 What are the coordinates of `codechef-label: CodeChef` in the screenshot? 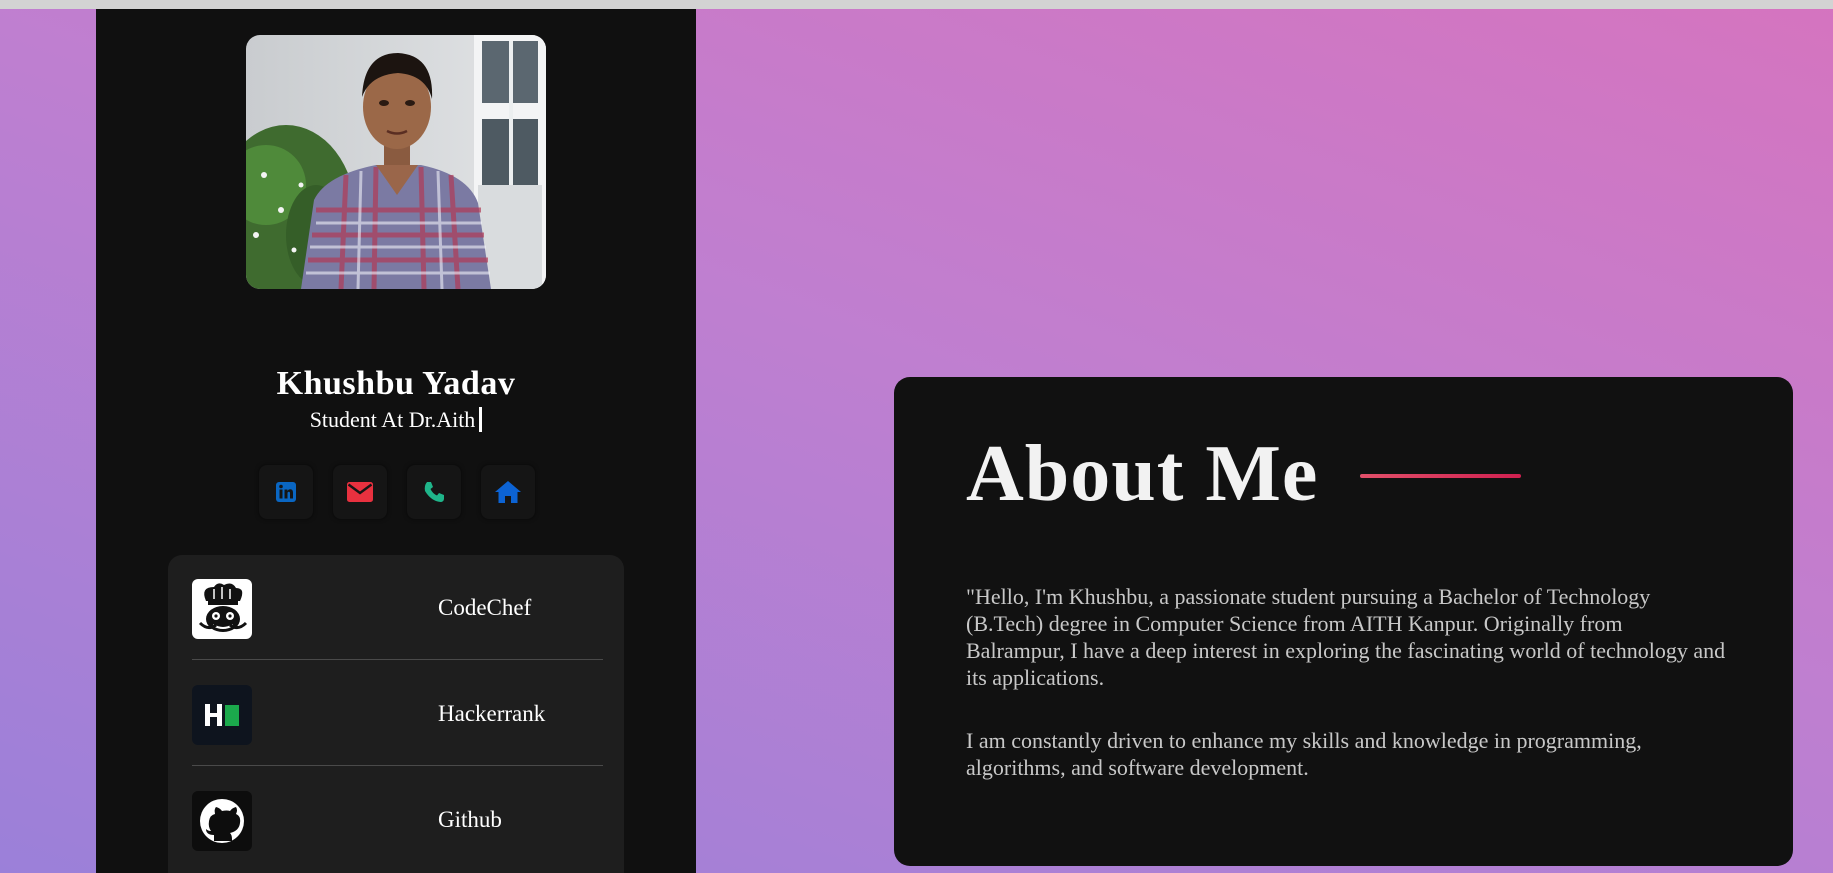 It's located at (485, 607).